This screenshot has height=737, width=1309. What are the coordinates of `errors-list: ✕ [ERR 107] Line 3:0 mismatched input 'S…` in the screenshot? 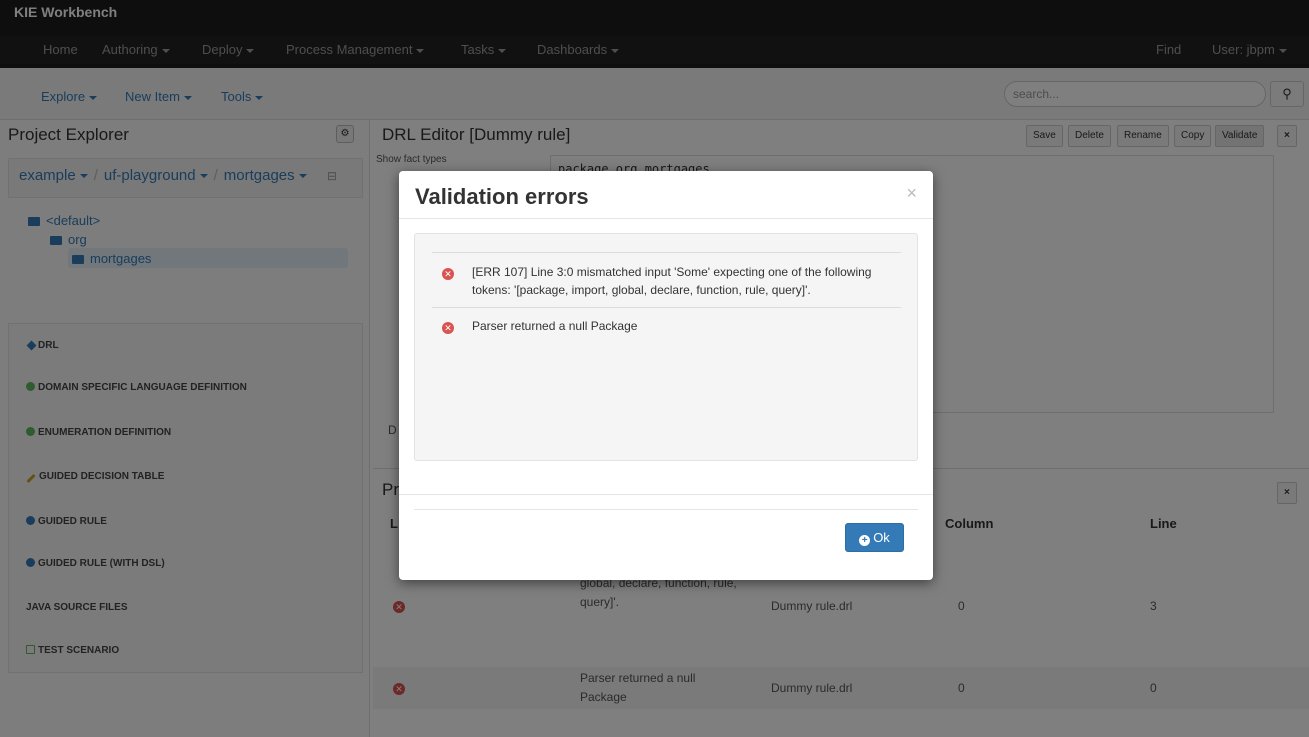 It's located at (666, 347).